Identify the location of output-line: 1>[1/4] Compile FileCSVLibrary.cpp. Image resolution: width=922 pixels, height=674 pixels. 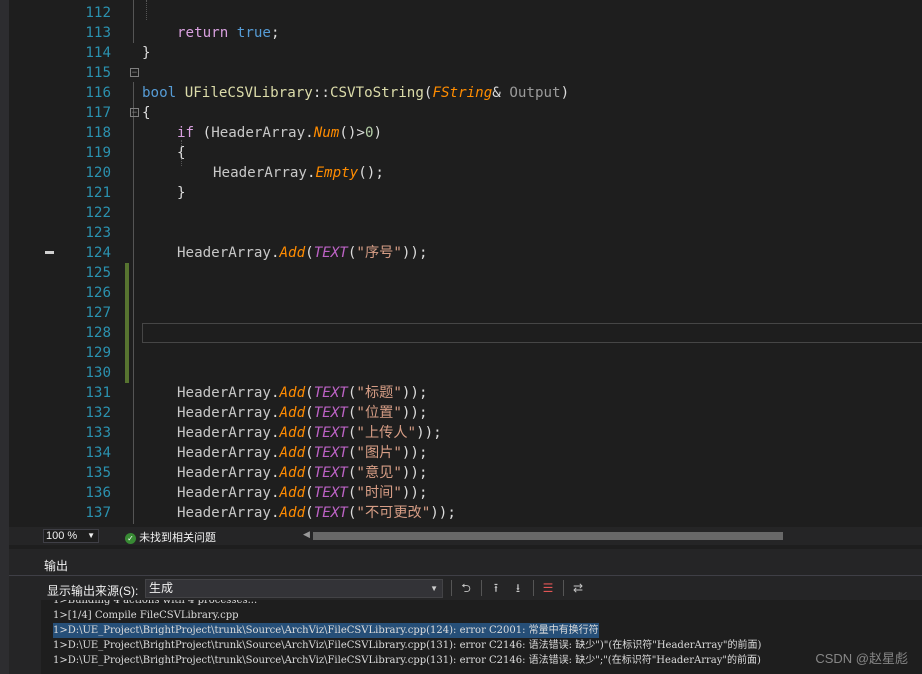
(146, 615).